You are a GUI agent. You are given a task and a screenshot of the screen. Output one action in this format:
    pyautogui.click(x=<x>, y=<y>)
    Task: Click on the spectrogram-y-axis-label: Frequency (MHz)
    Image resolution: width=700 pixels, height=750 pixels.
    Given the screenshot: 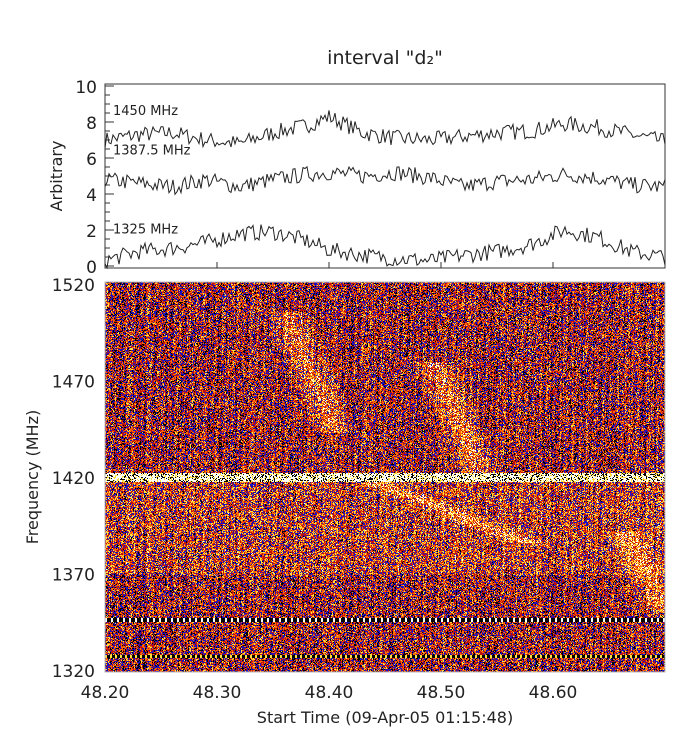 What is the action you would take?
    pyautogui.click(x=32, y=477)
    